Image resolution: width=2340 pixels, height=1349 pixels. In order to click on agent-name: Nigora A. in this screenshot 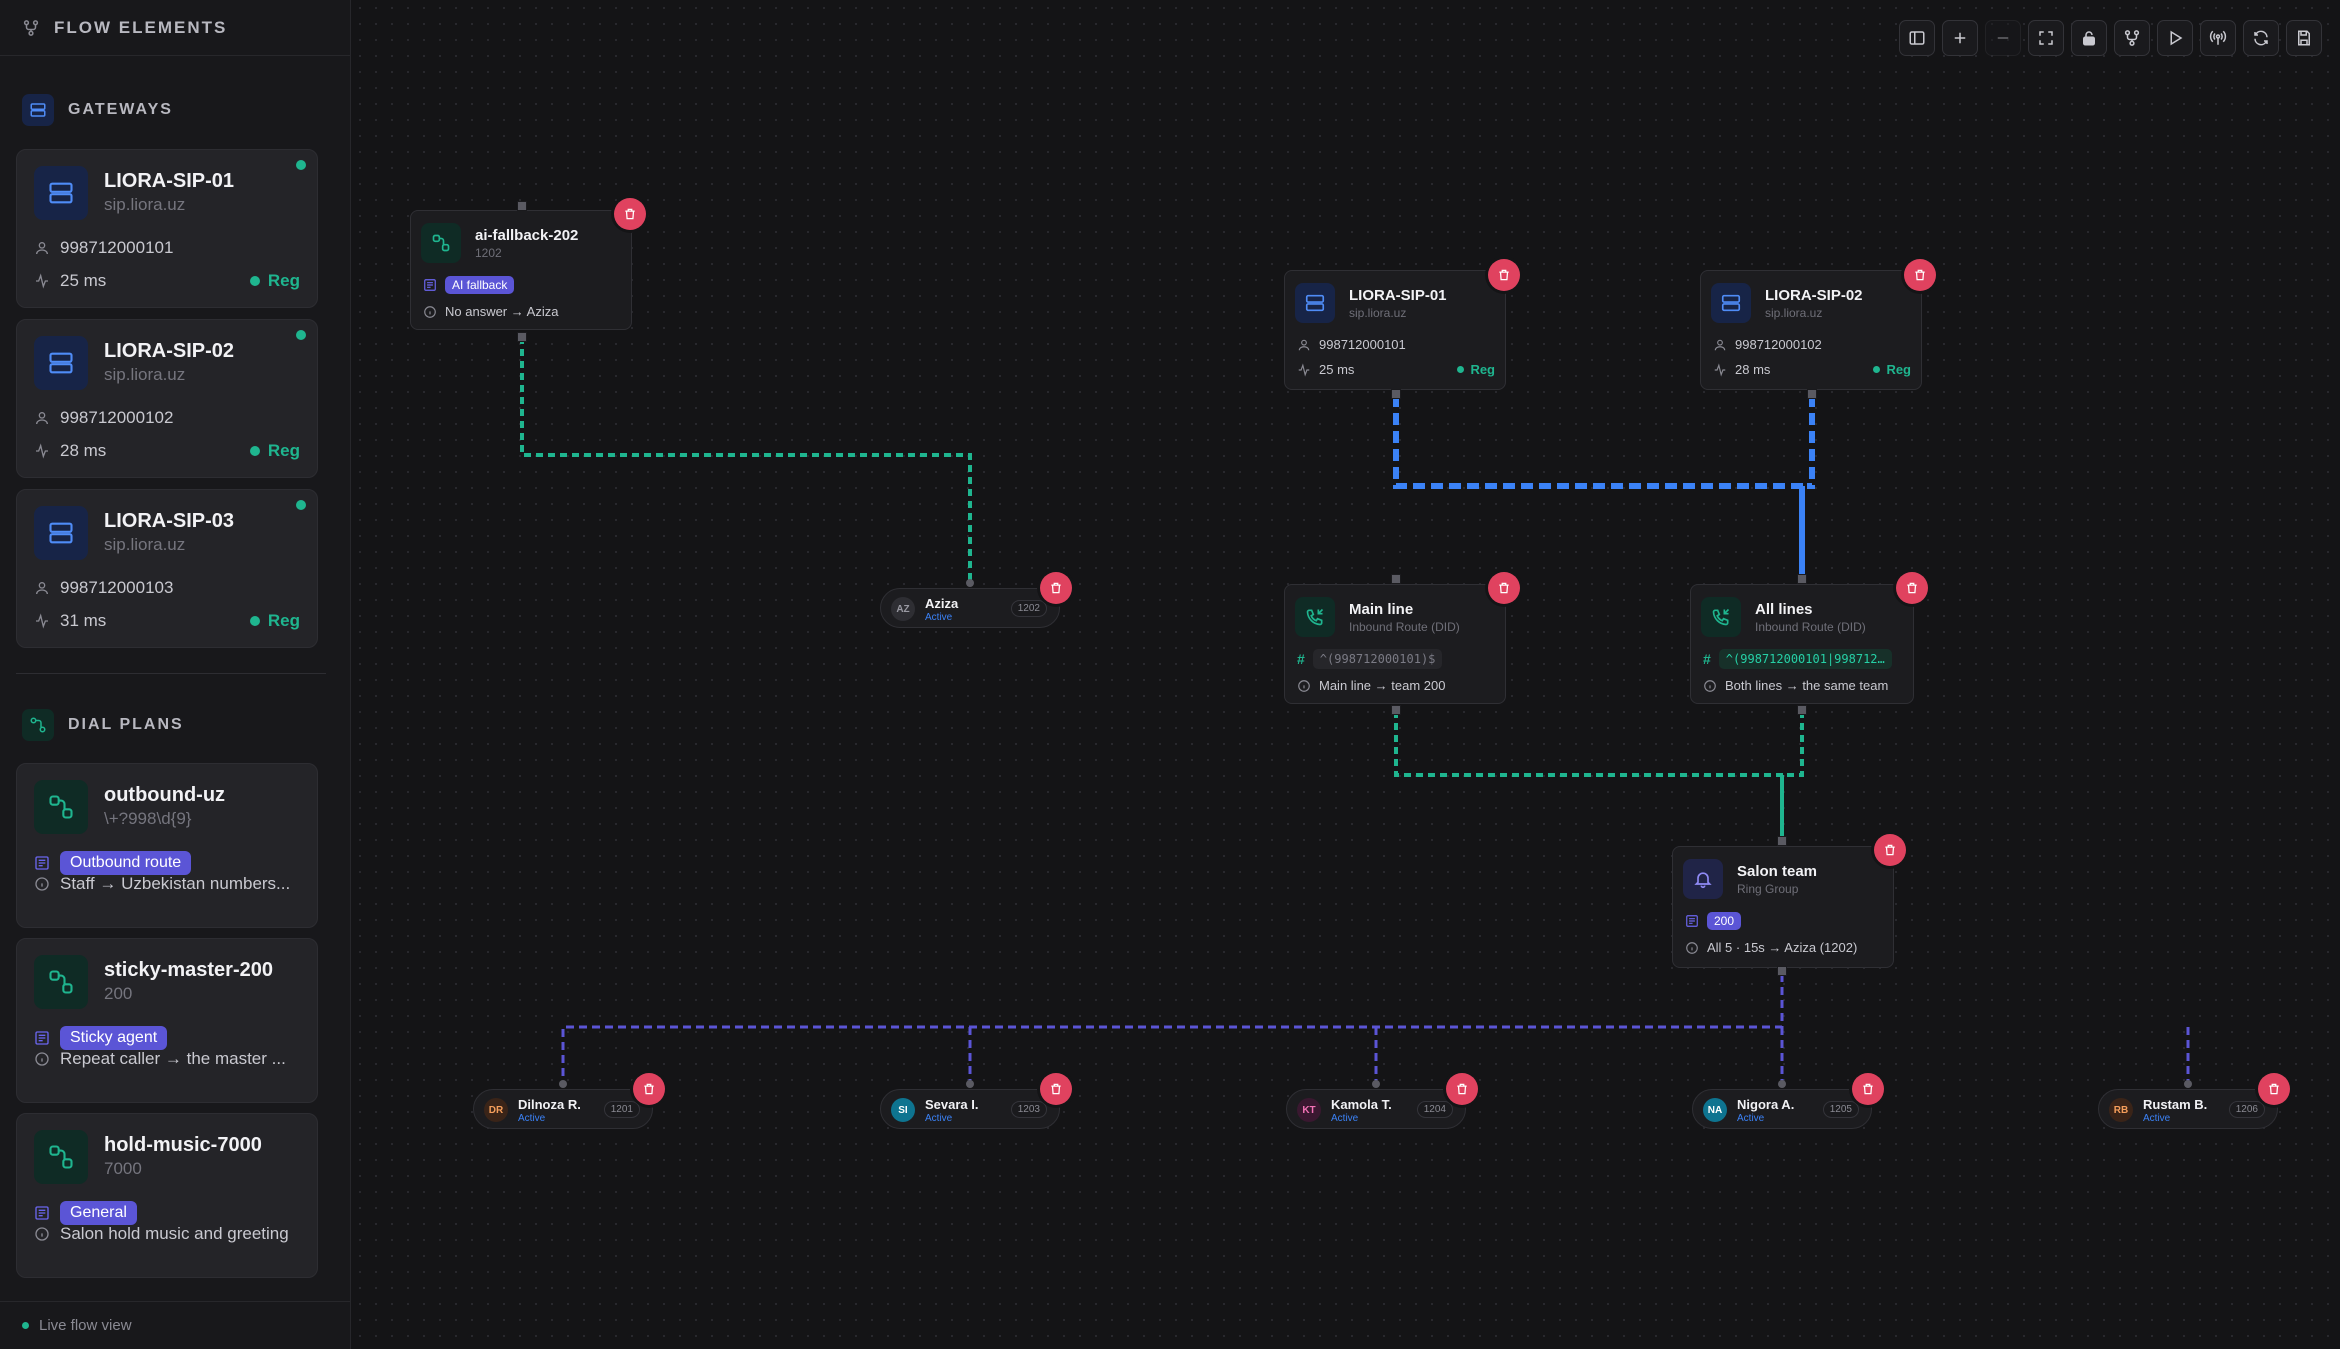, I will do `click(1766, 1104)`.